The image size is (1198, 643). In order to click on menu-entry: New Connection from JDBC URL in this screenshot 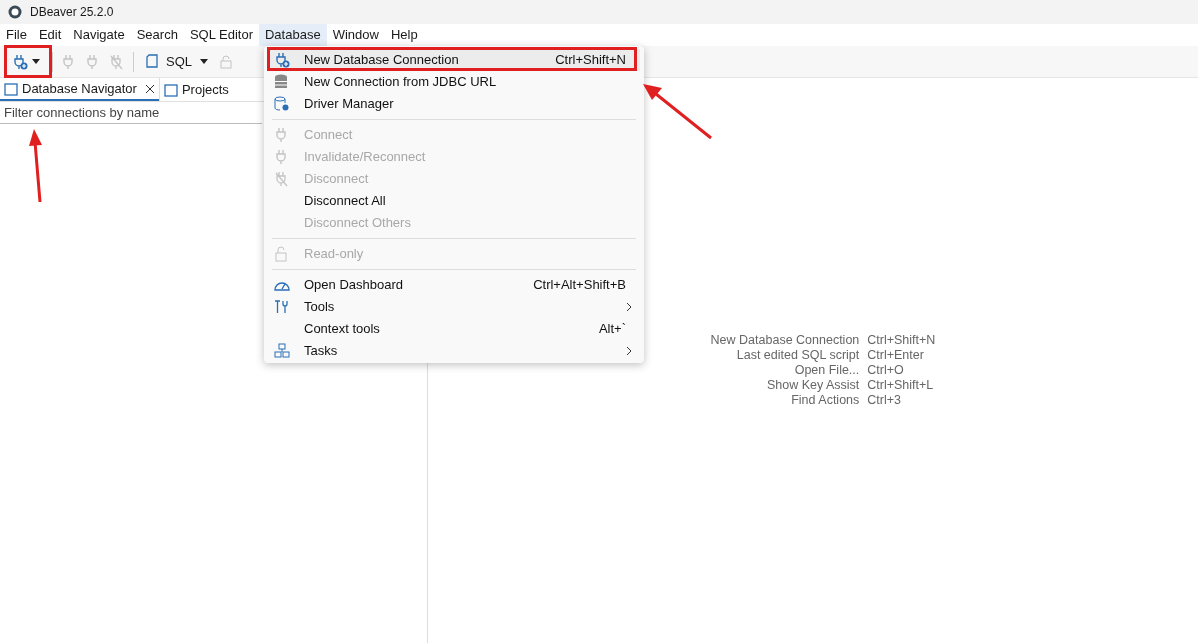, I will do `click(454, 82)`.